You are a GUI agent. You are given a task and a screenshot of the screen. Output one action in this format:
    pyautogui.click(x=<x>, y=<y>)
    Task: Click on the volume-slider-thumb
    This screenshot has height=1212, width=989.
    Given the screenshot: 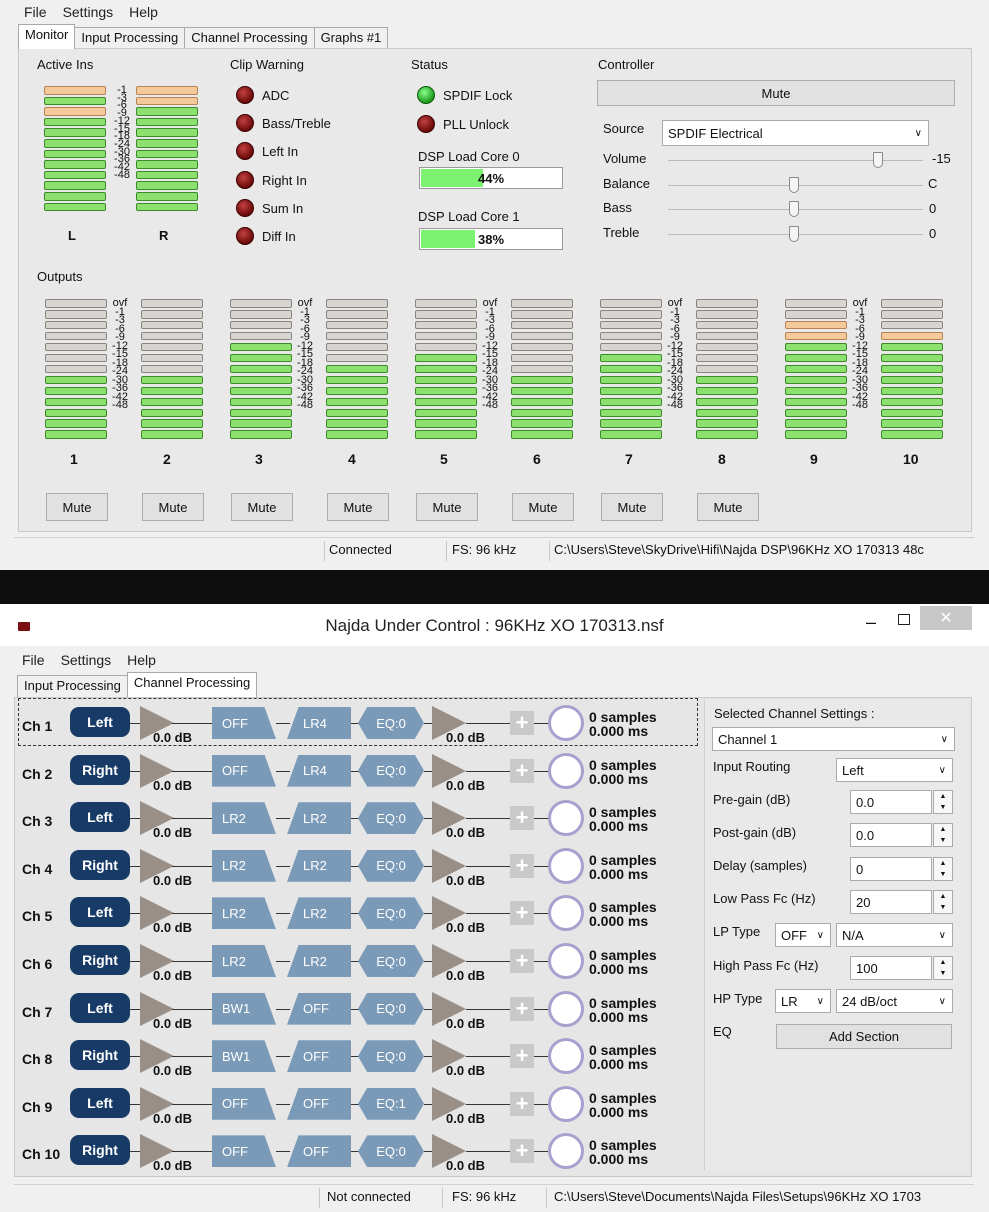 What is the action you would take?
    pyautogui.click(x=878, y=160)
    